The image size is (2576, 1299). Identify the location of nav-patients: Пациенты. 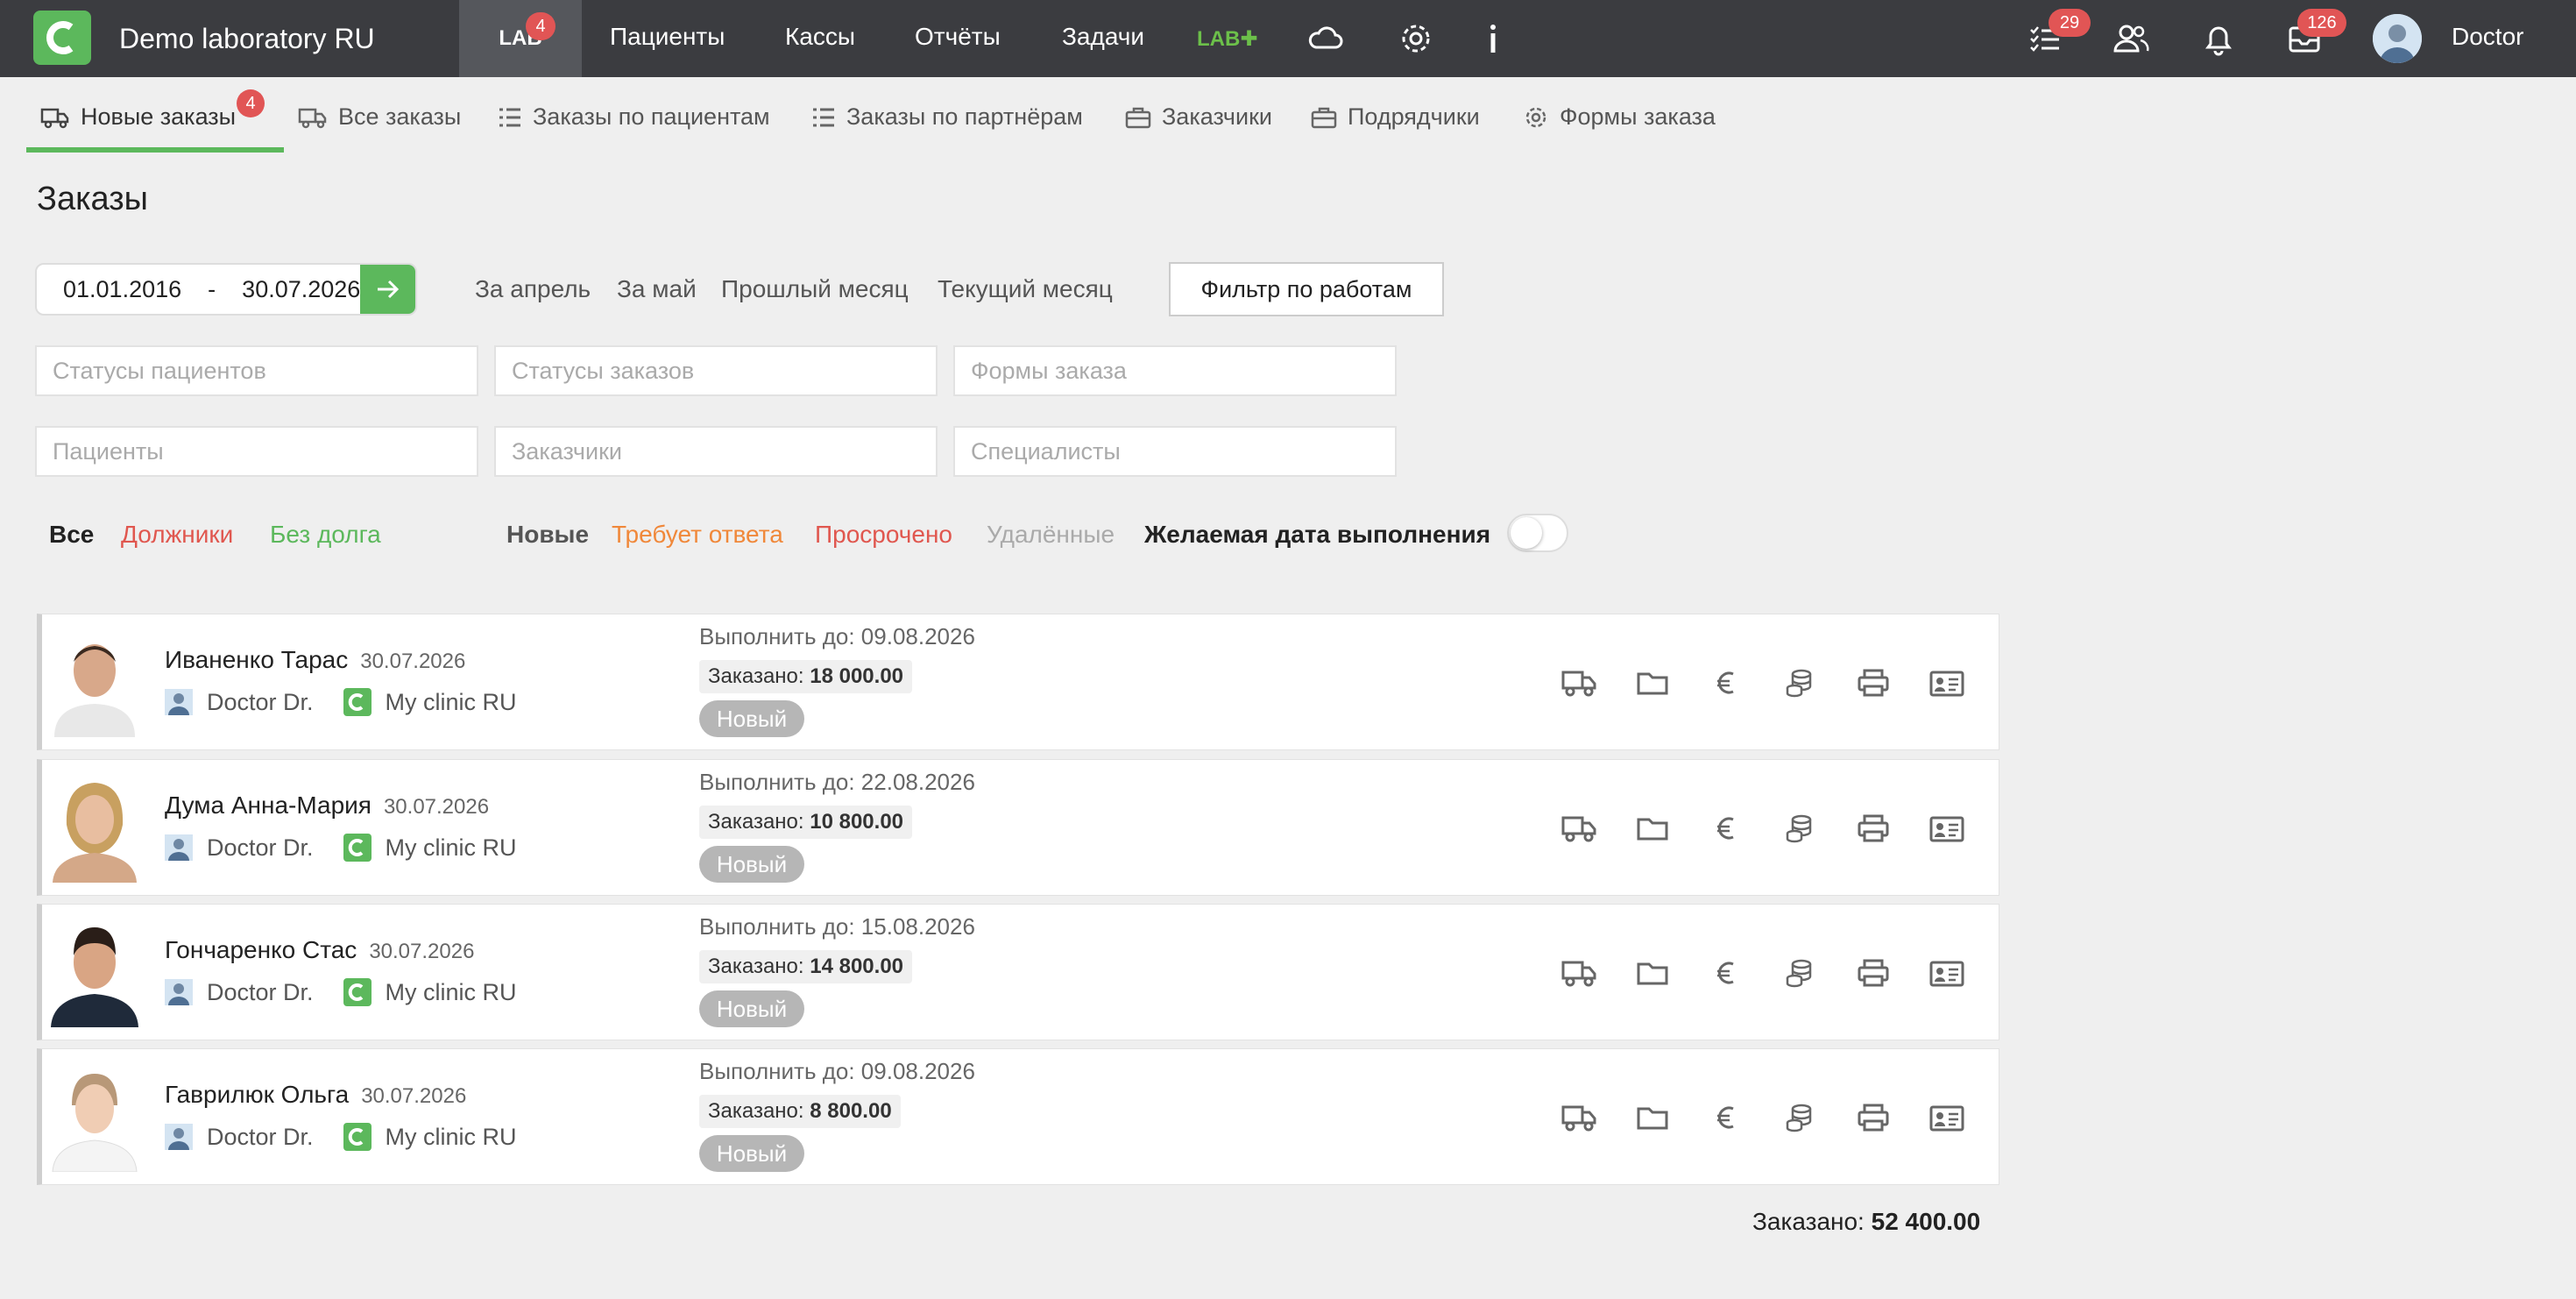
(667, 37).